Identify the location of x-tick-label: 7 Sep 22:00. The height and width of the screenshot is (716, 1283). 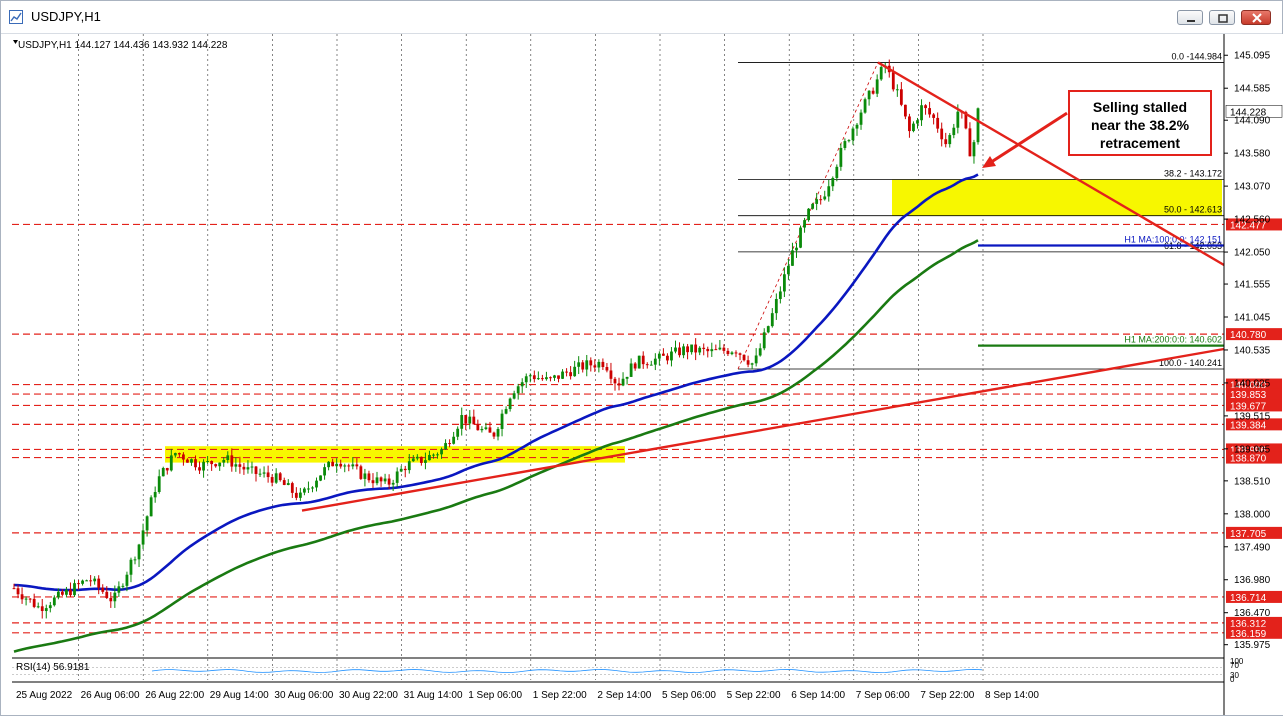
(947, 695).